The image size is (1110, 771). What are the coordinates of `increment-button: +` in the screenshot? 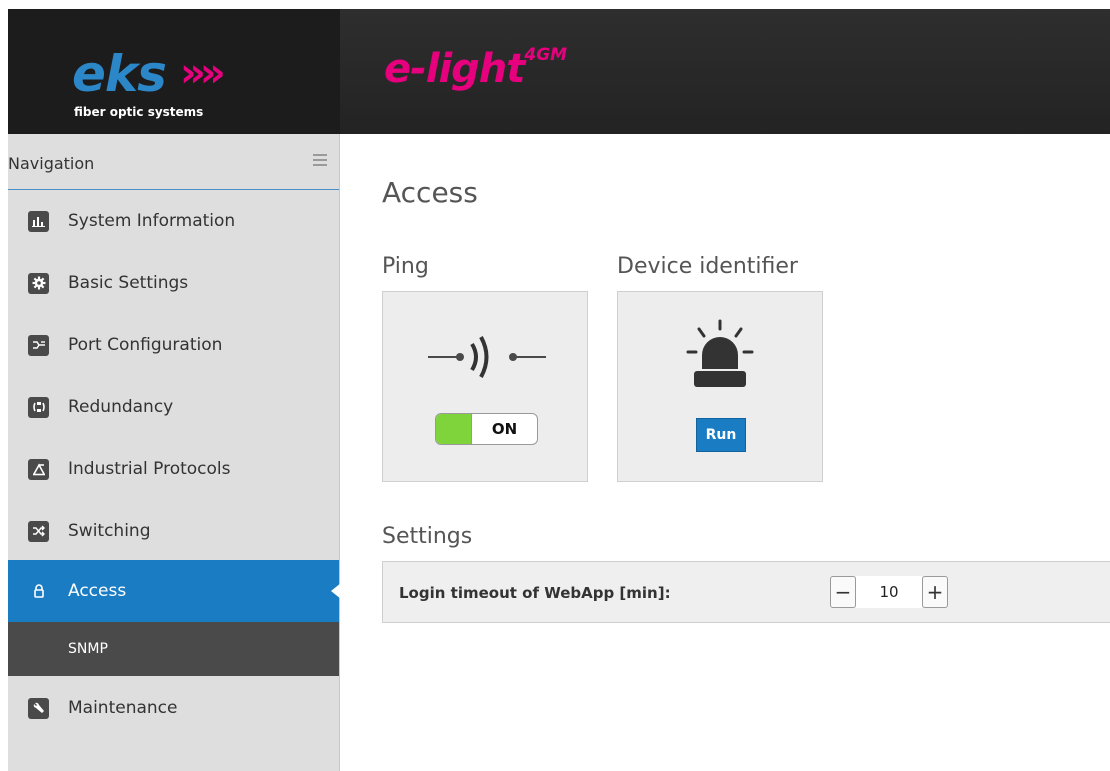 It's located at (935, 592).